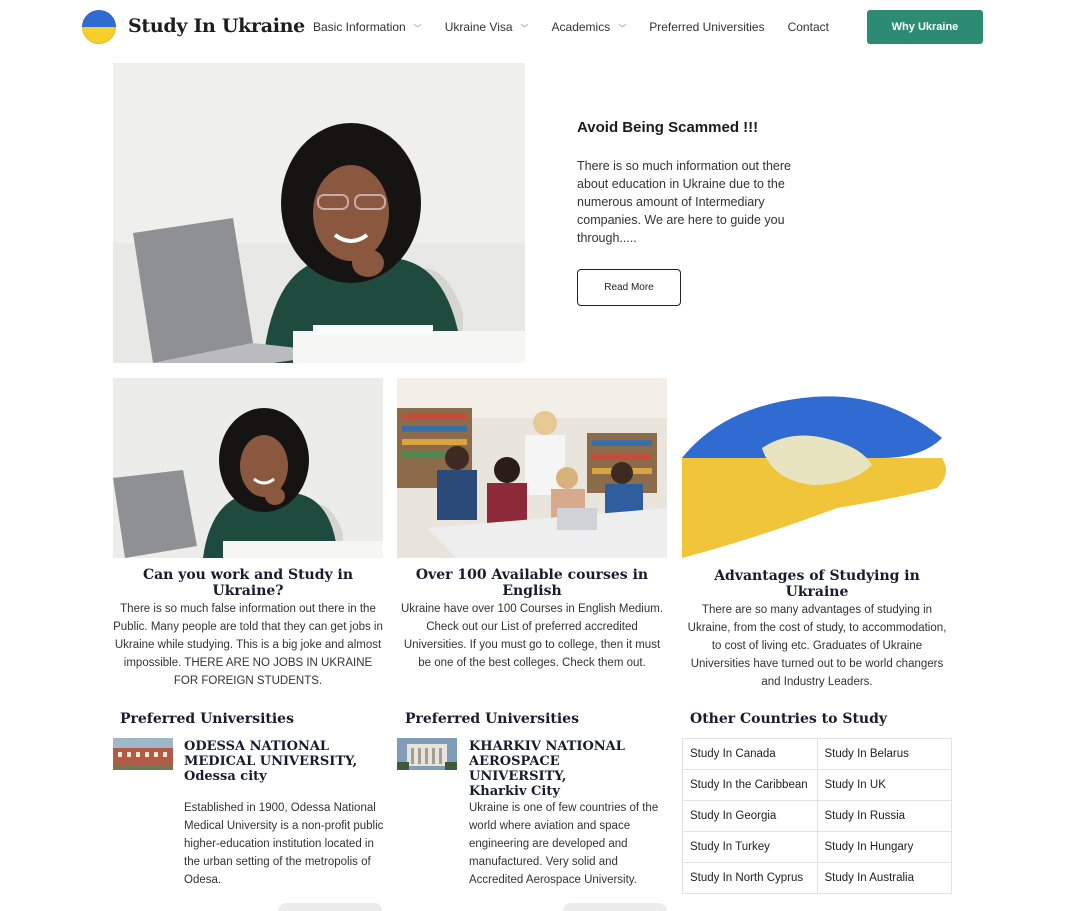  I want to click on nav-label: Preferred Universities, so click(707, 27).